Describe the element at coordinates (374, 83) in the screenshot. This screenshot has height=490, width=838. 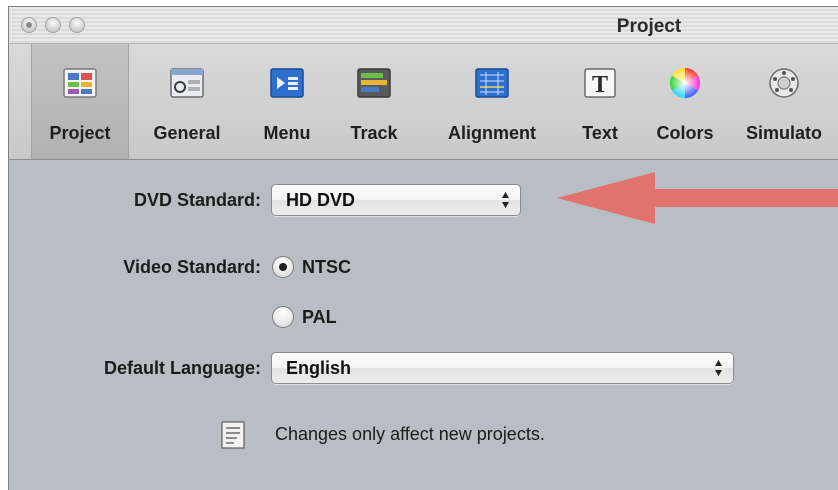
I see `track-timeline-icon` at that location.